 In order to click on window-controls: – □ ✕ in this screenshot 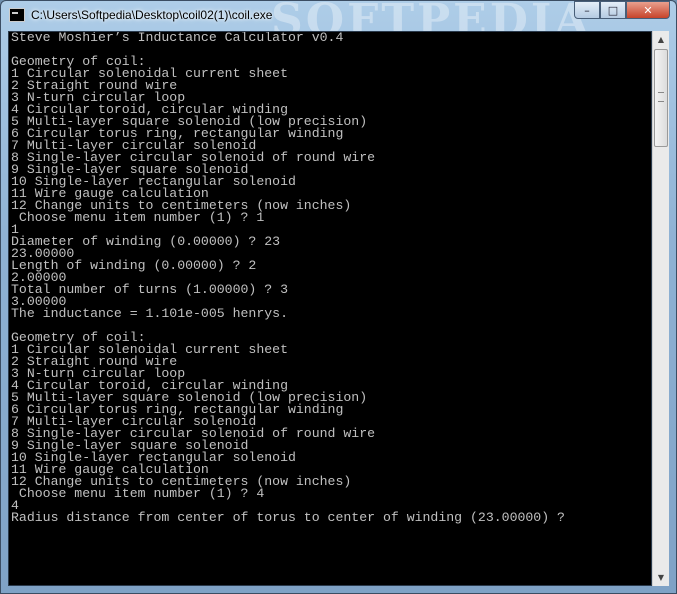, I will do `click(622, 11)`.